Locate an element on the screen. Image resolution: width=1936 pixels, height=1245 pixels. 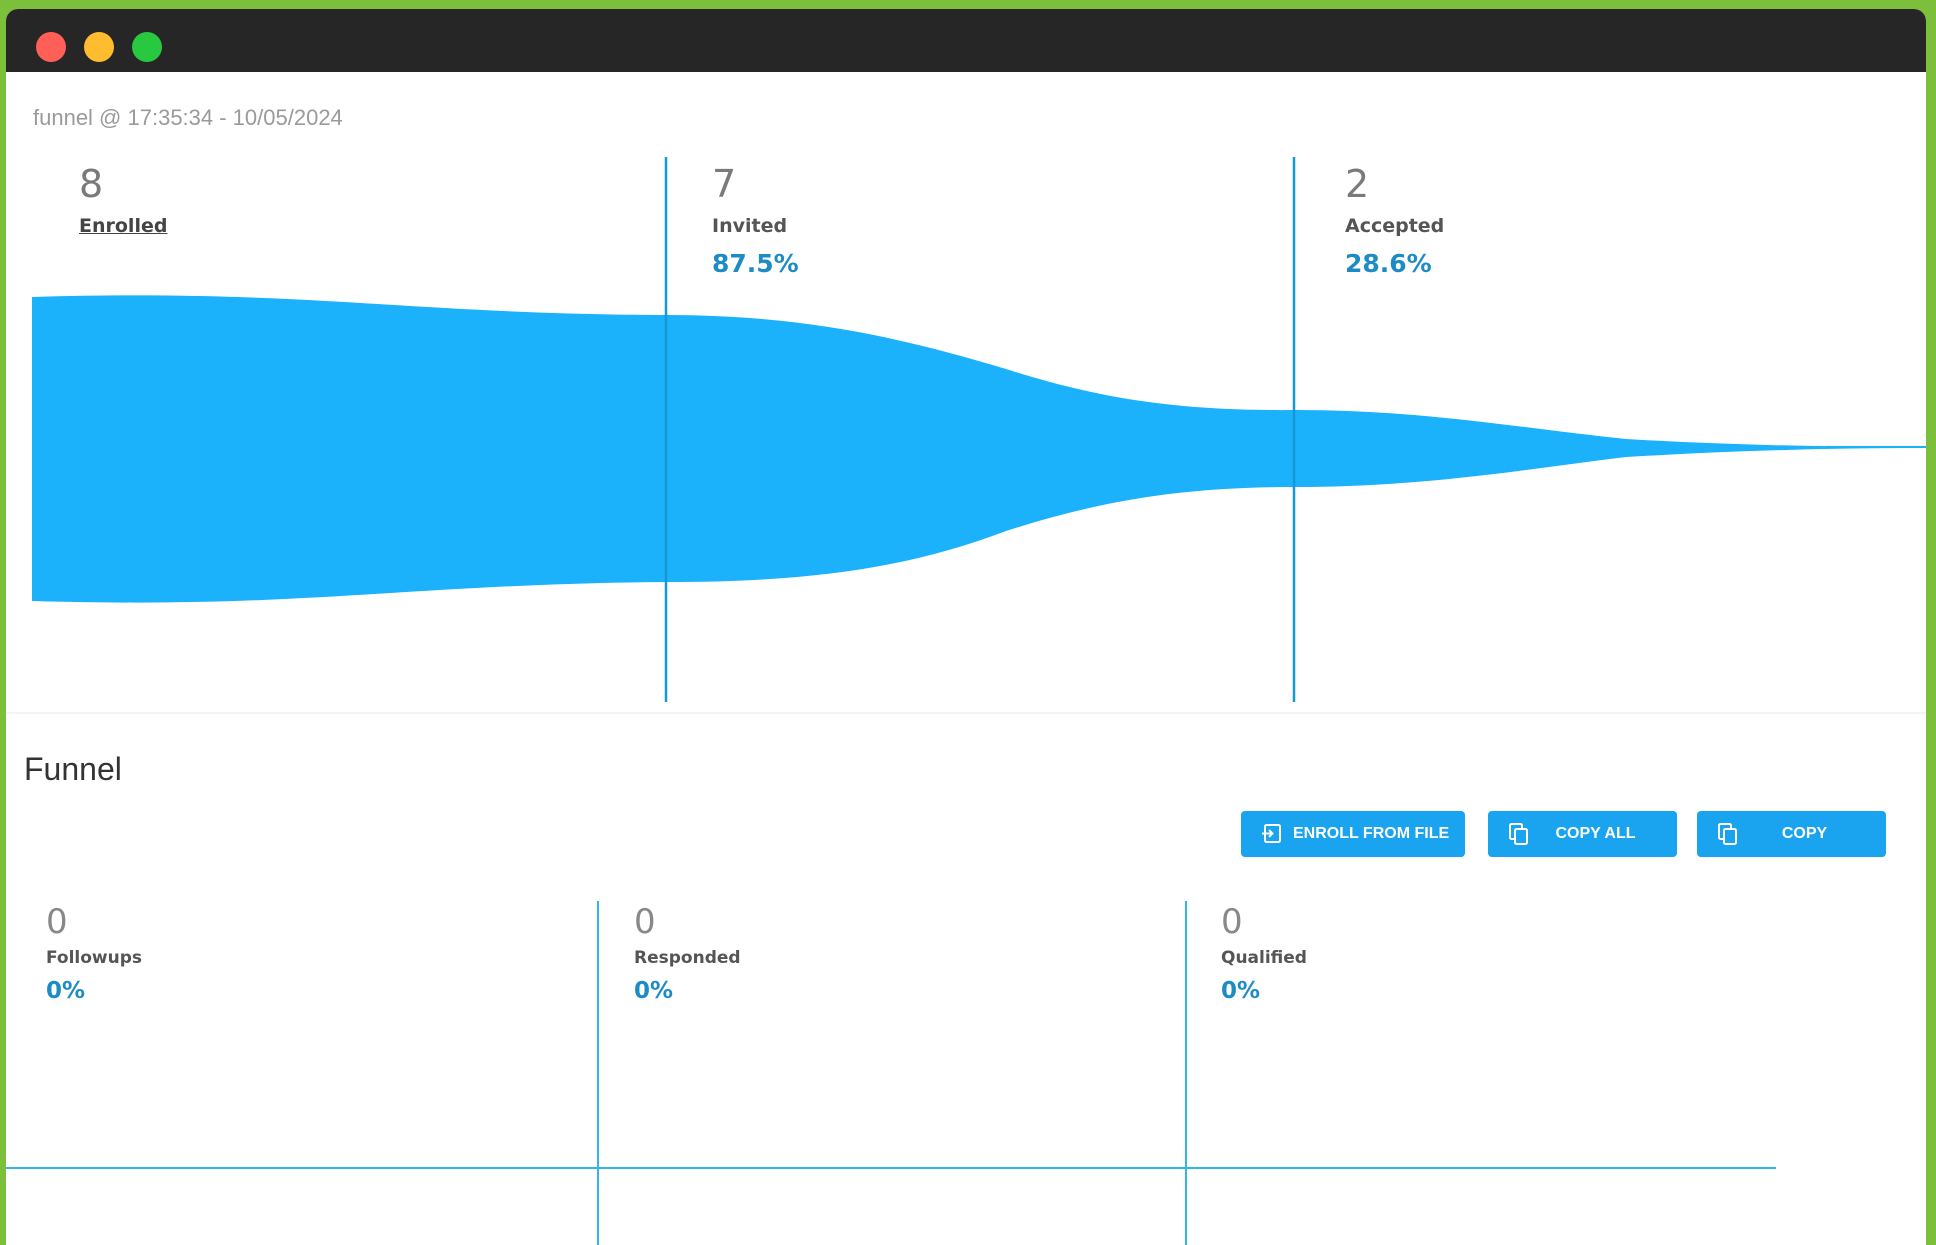
copy-button: COPY is located at coordinates (1791, 834).